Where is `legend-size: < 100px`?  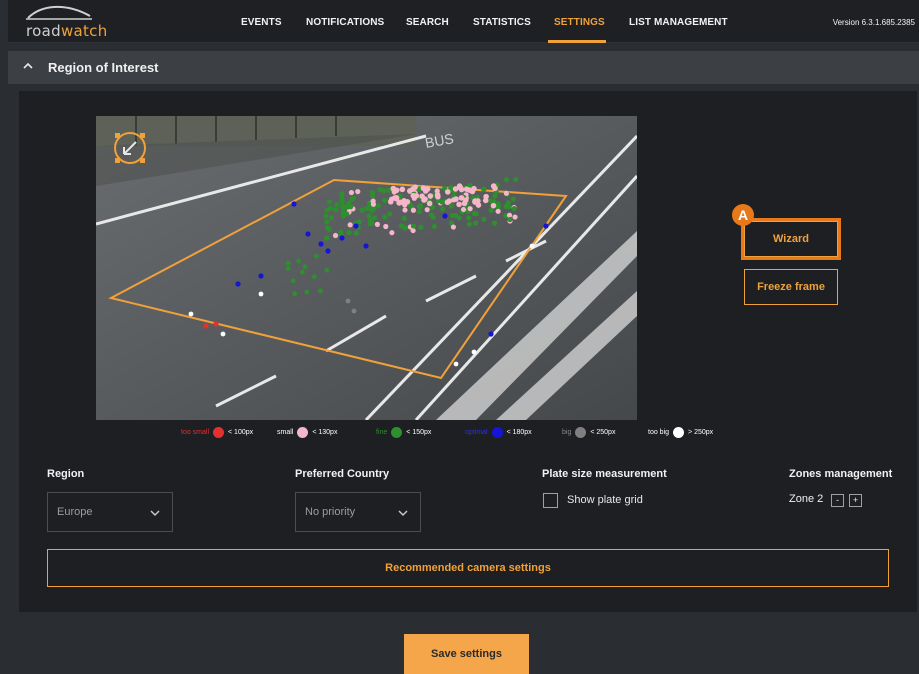 legend-size: < 100px is located at coordinates (241, 432).